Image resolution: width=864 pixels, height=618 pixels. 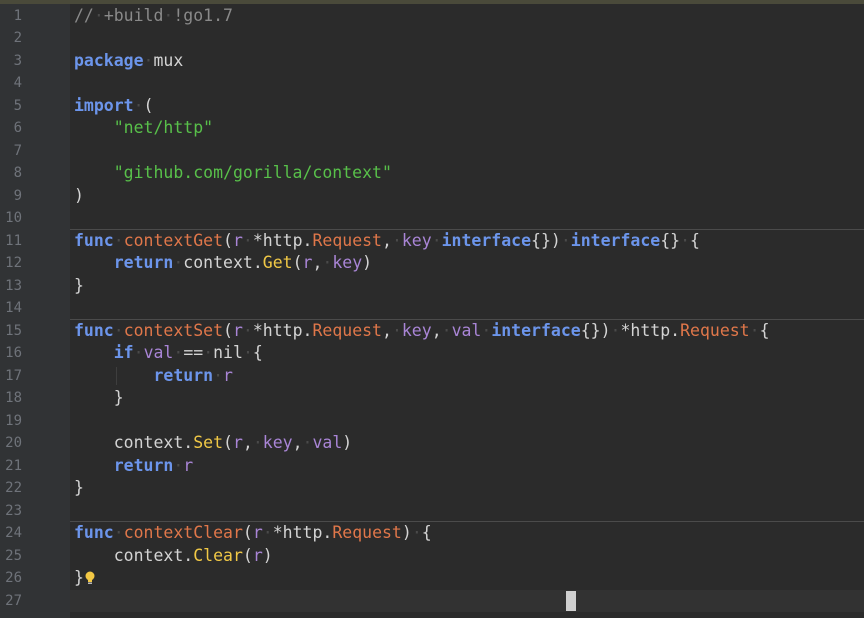 What do you see at coordinates (595, 330) in the screenshot?
I see `code-token: {})` at bounding box center [595, 330].